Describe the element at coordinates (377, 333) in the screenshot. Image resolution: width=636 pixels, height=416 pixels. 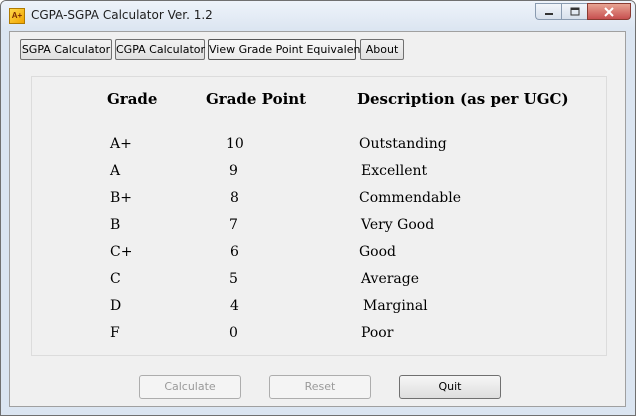
I see `description-cell: Poor` at that location.